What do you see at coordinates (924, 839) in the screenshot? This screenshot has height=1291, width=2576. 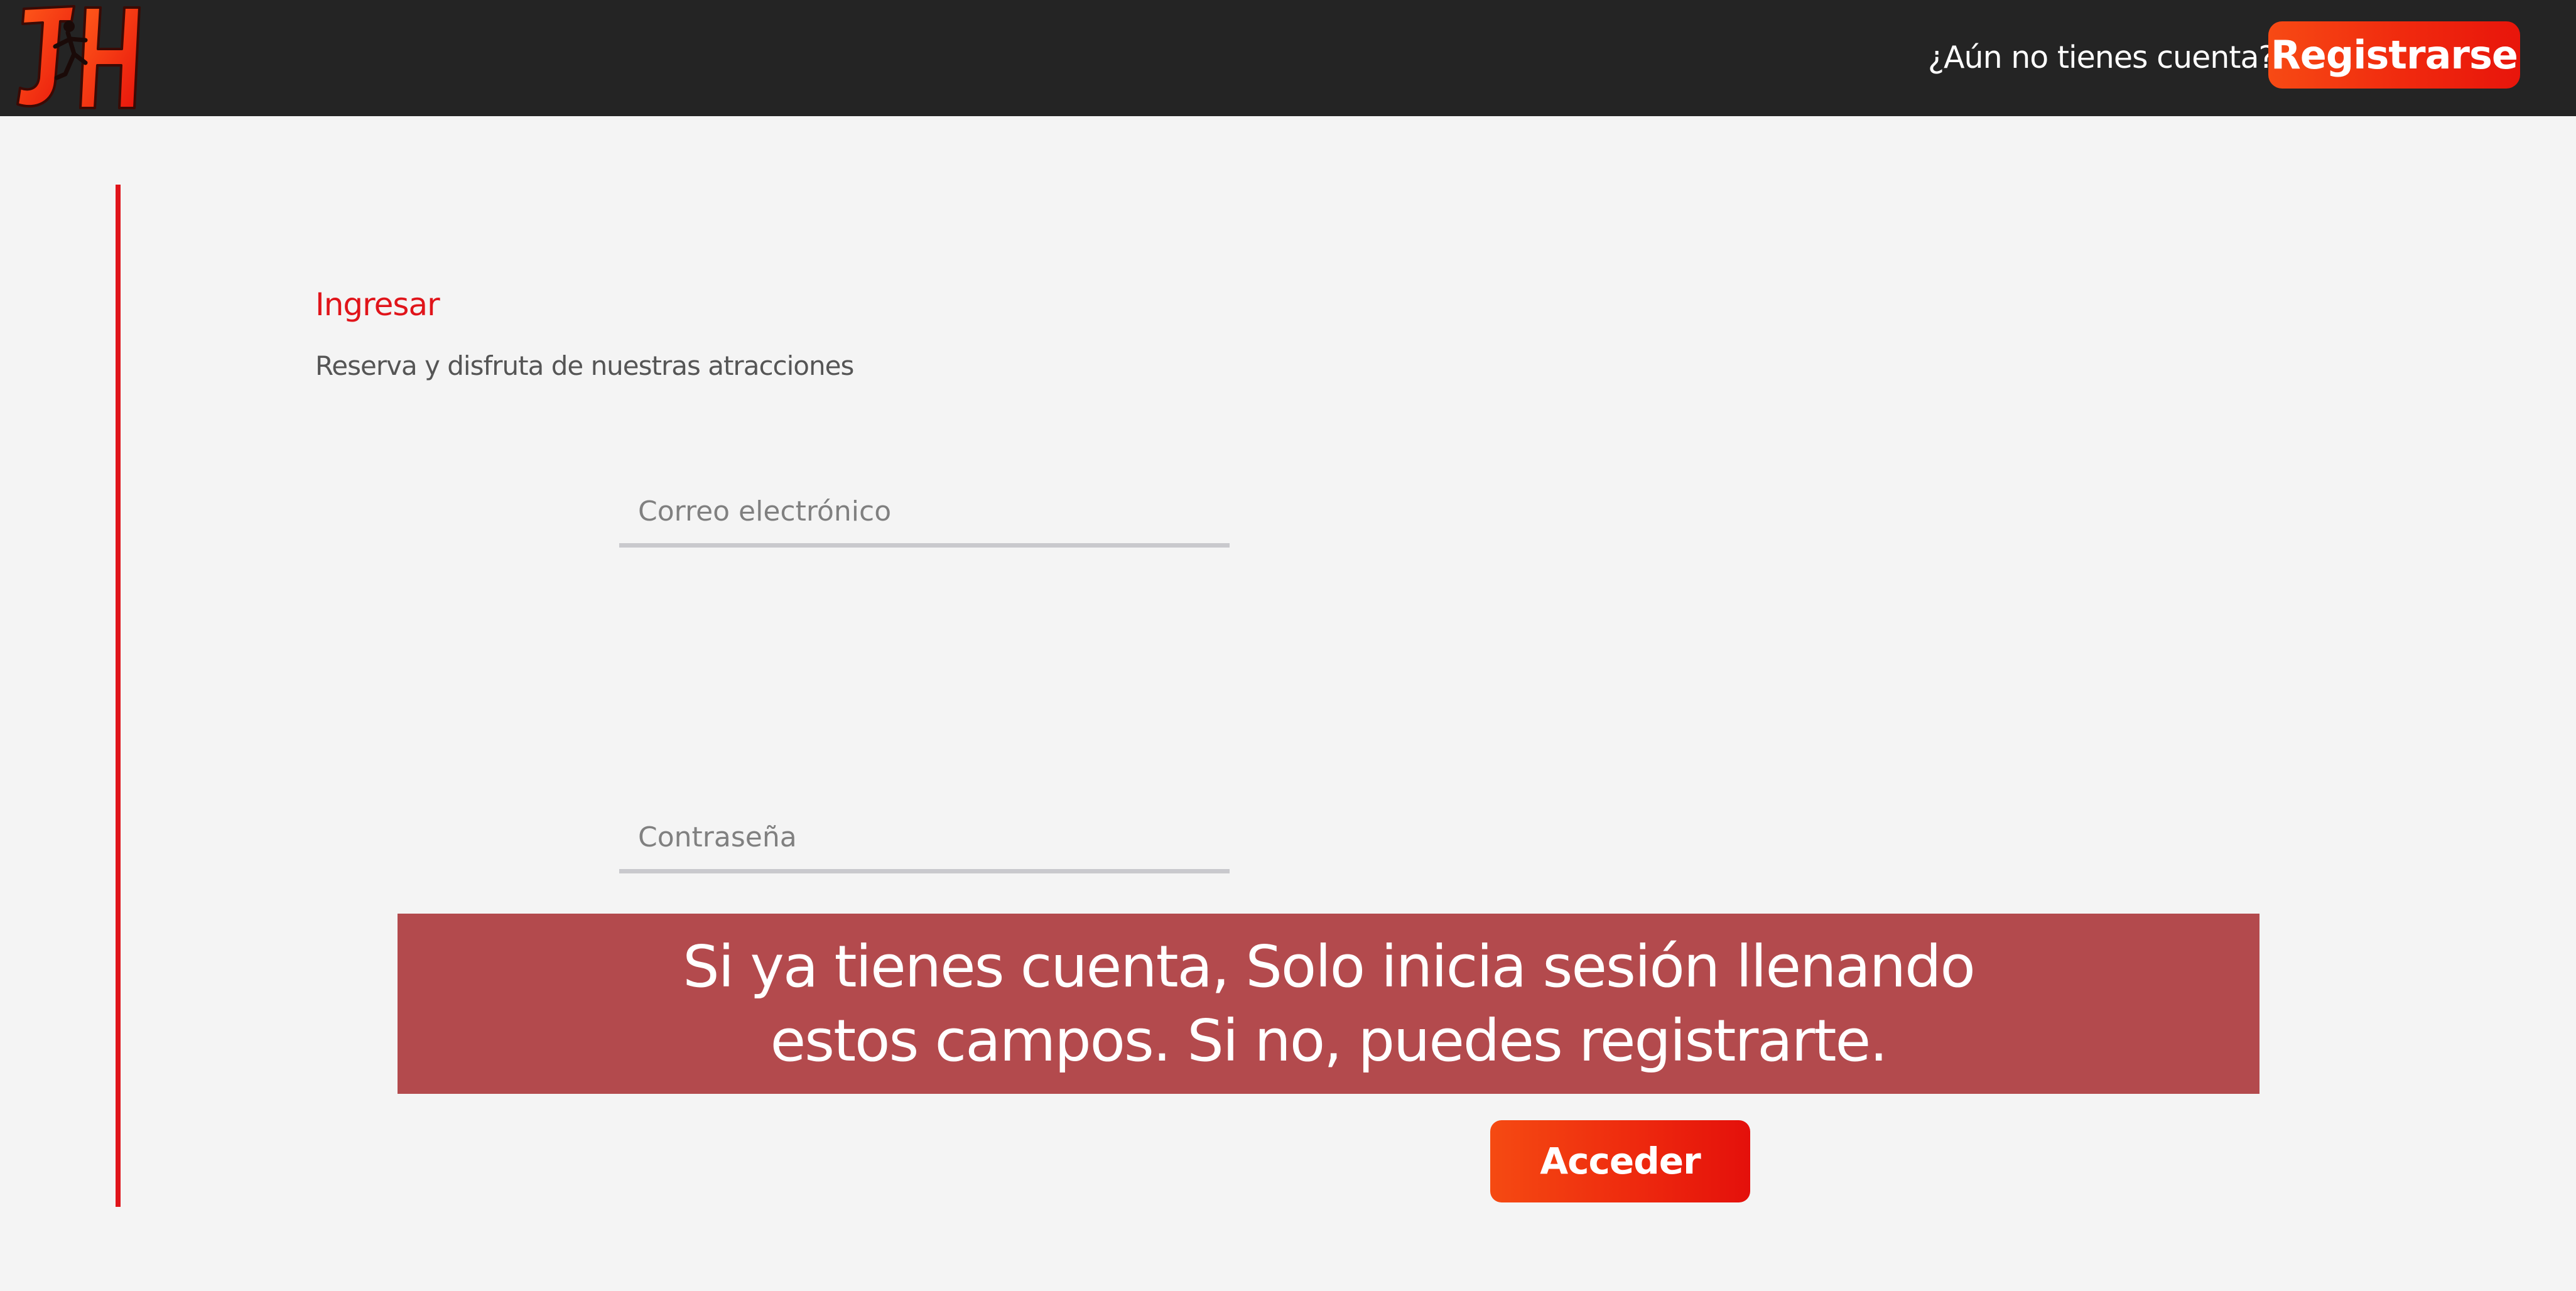 I see `password-field` at bounding box center [924, 839].